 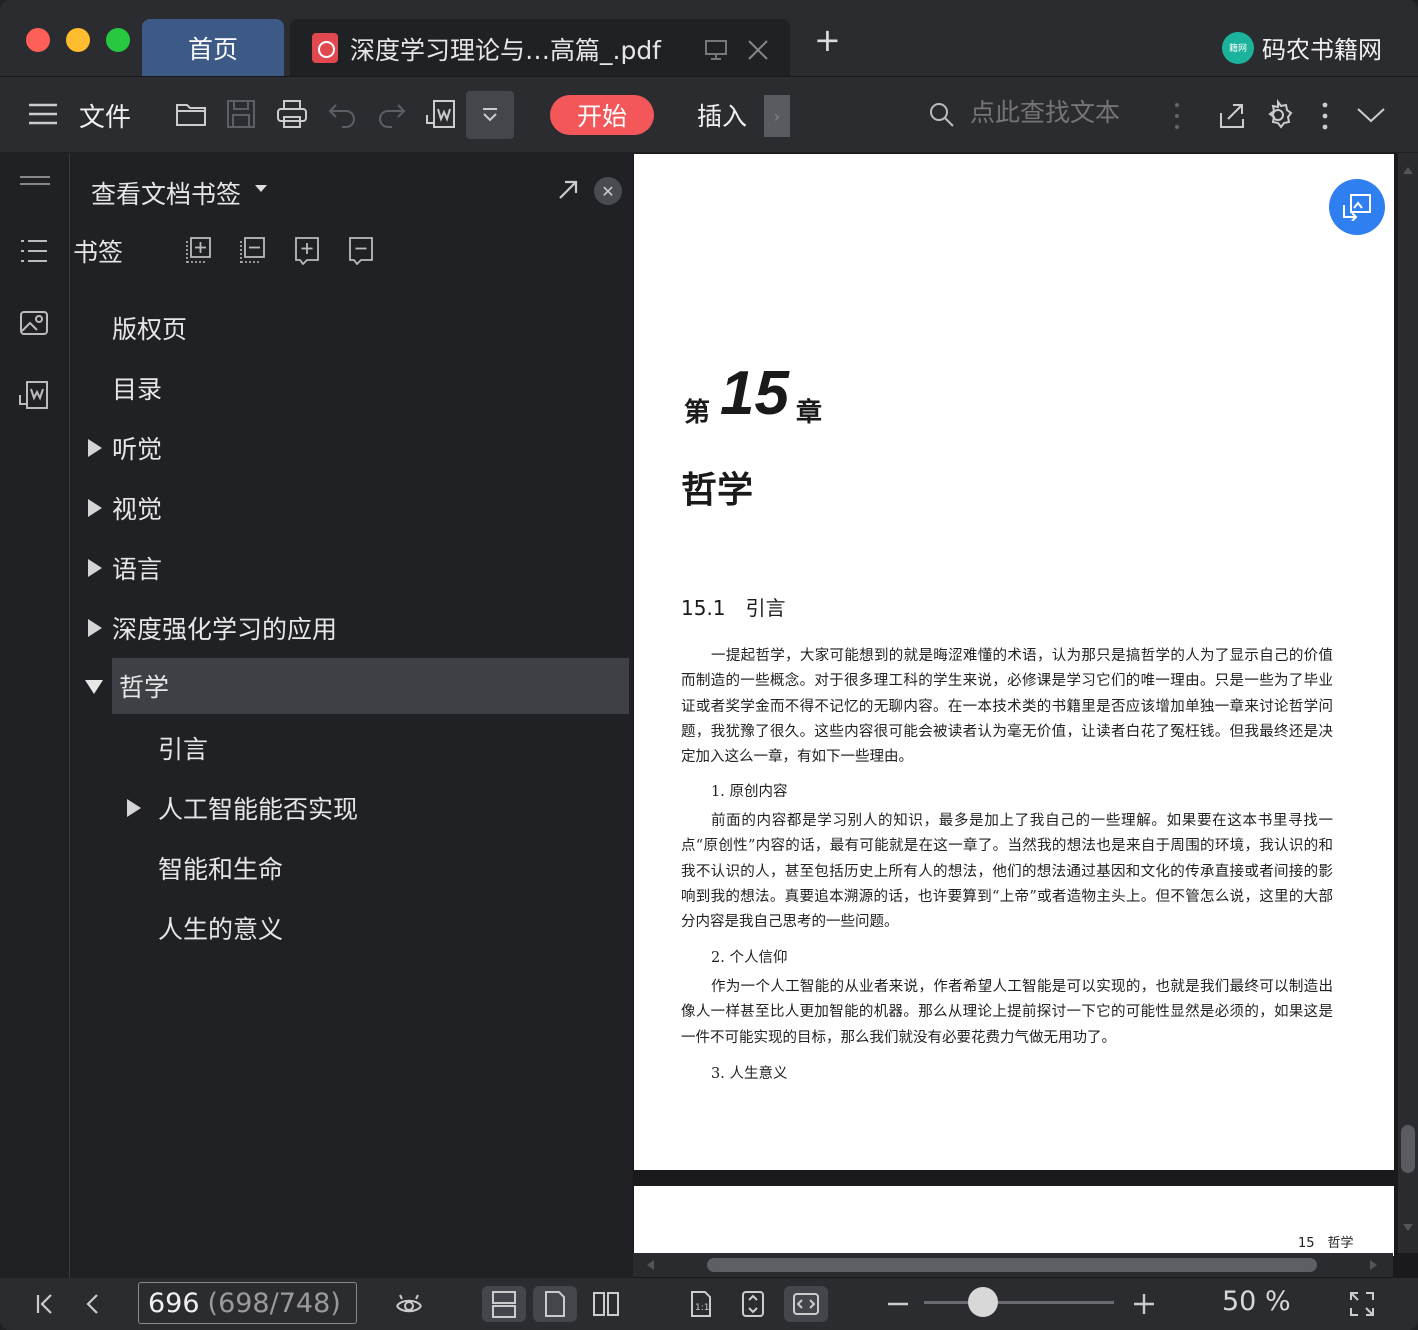 What do you see at coordinates (137, 568) in the screenshot?
I see `bookmark-item-language: 语言` at bounding box center [137, 568].